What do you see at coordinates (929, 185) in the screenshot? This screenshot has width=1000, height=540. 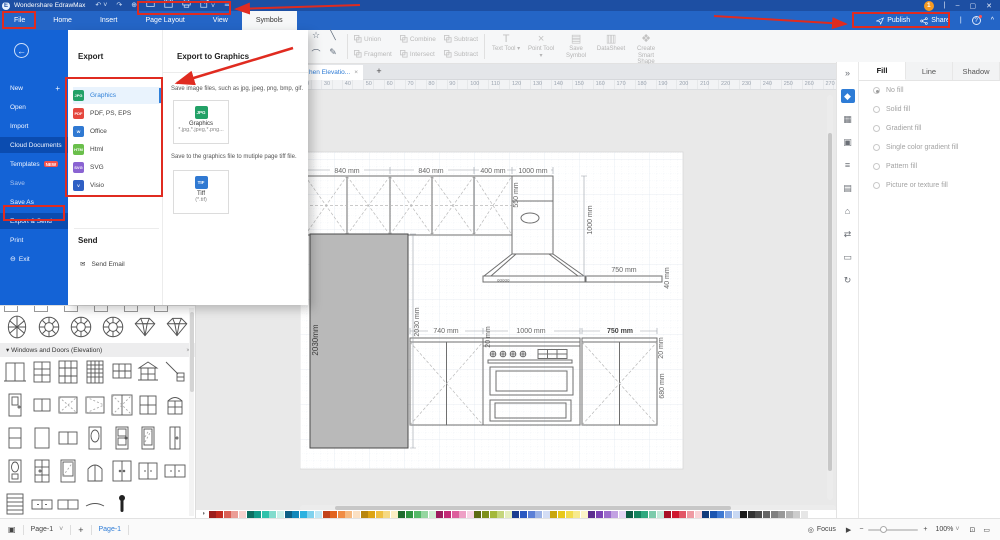 I see `fill-option-picture-or-texture-fill: Picture or texture fill` at bounding box center [929, 185].